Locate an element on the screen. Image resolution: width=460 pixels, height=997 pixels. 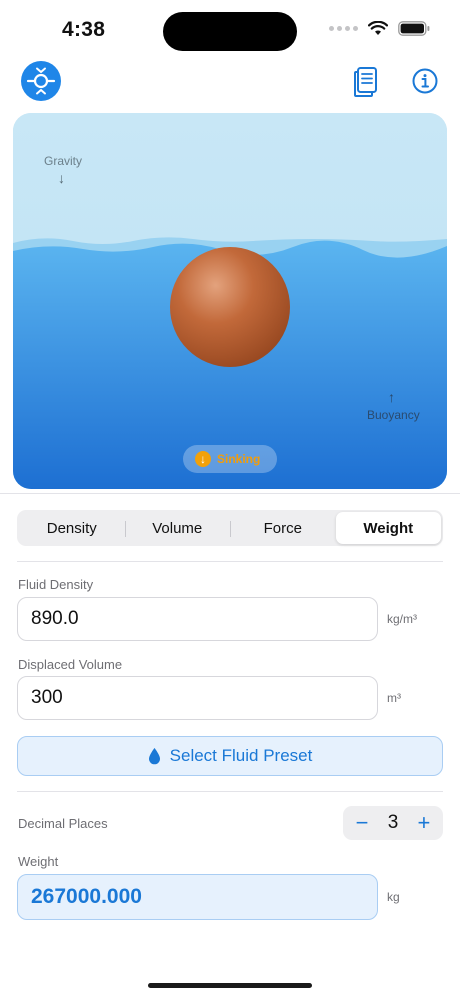
info-icon is located at coordinates (425, 81).